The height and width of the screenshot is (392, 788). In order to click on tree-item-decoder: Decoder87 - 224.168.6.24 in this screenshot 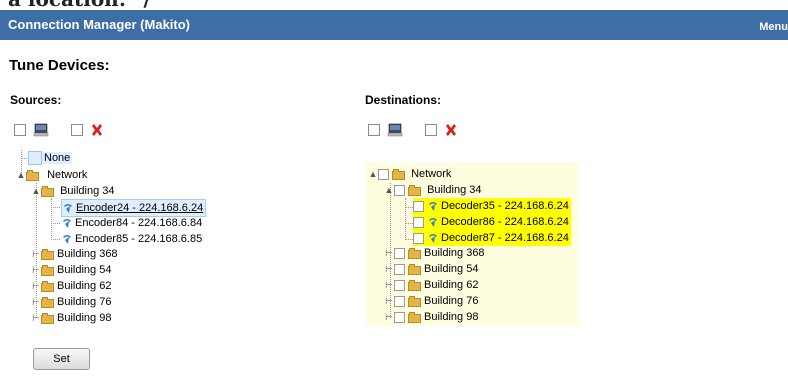, I will do `click(492, 238)`.